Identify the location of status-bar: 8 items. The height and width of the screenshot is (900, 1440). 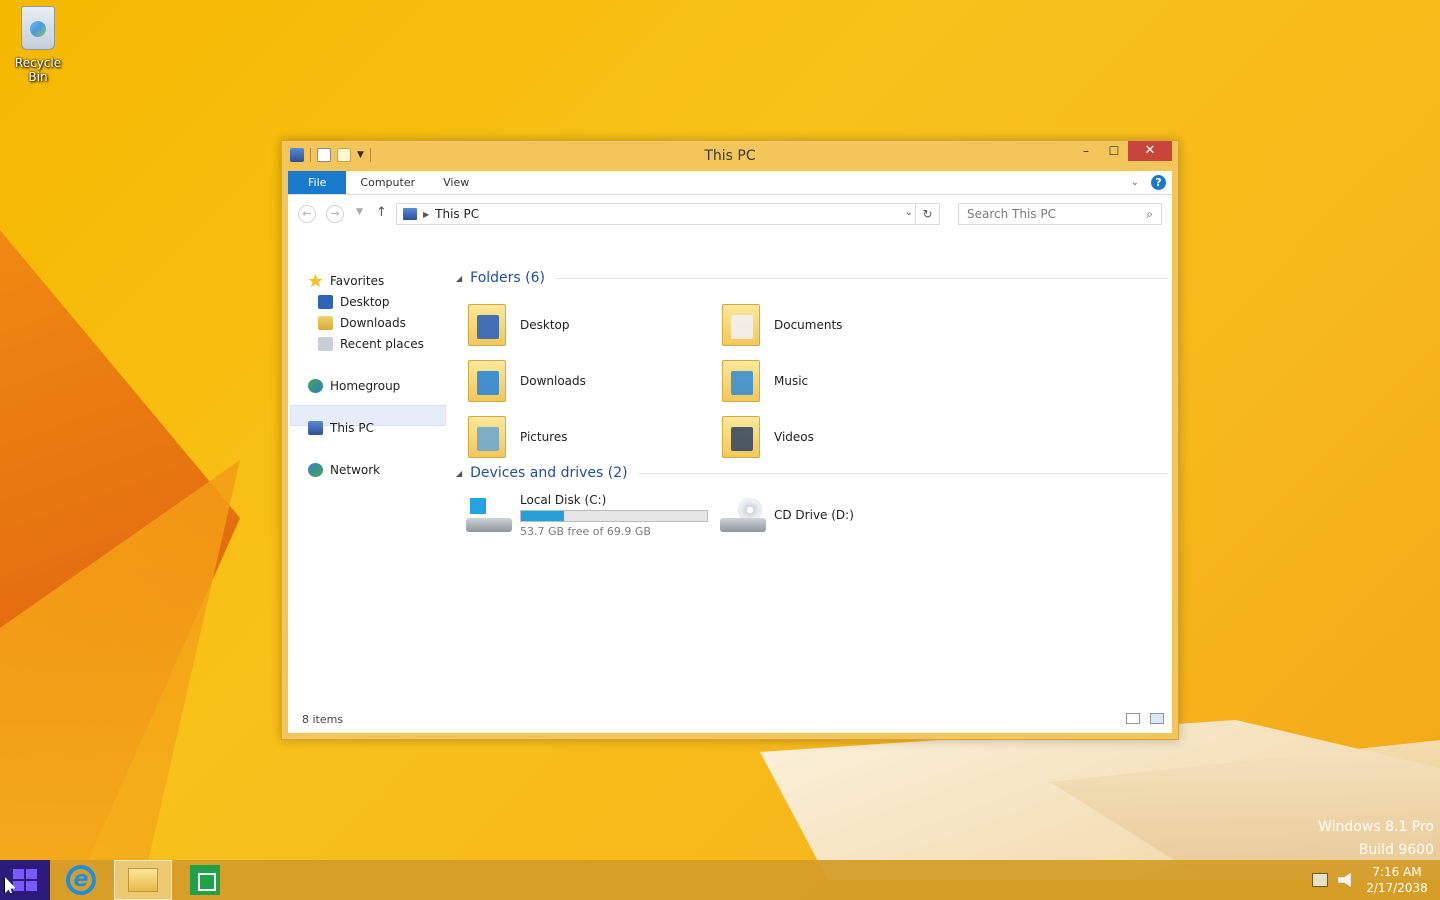
(730, 720).